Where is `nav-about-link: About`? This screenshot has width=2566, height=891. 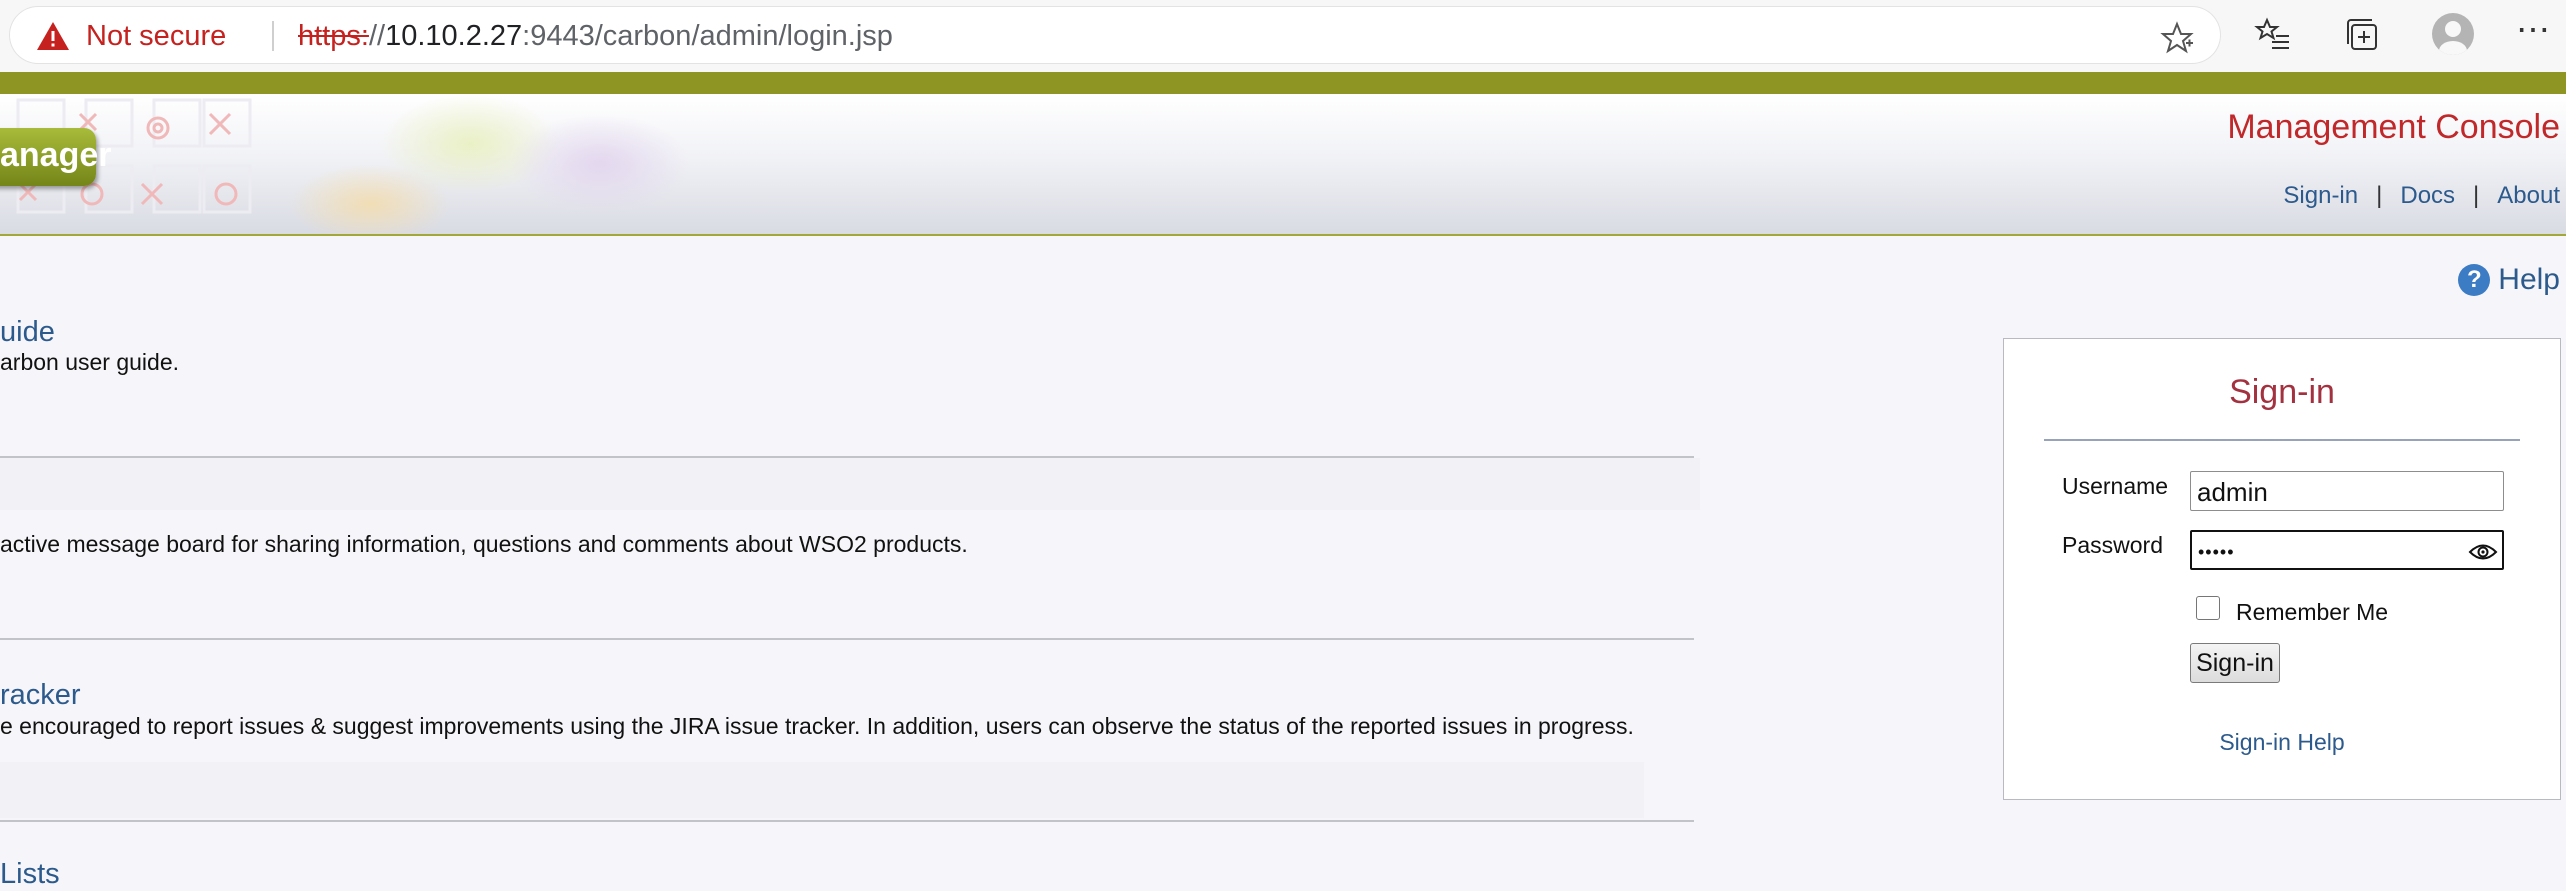
nav-about-link: About is located at coordinates (2528, 195).